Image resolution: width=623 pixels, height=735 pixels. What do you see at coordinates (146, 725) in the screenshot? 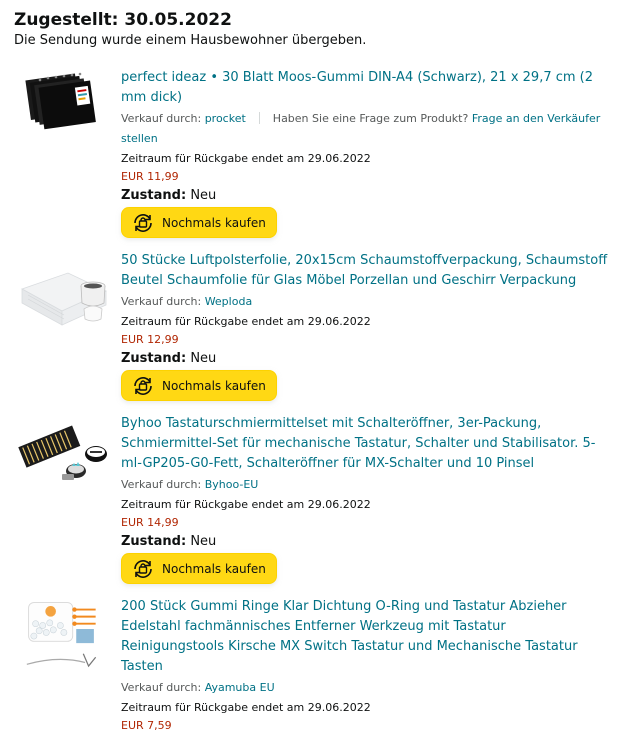
I see `item-price: EUR 7,59` at bounding box center [146, 725].